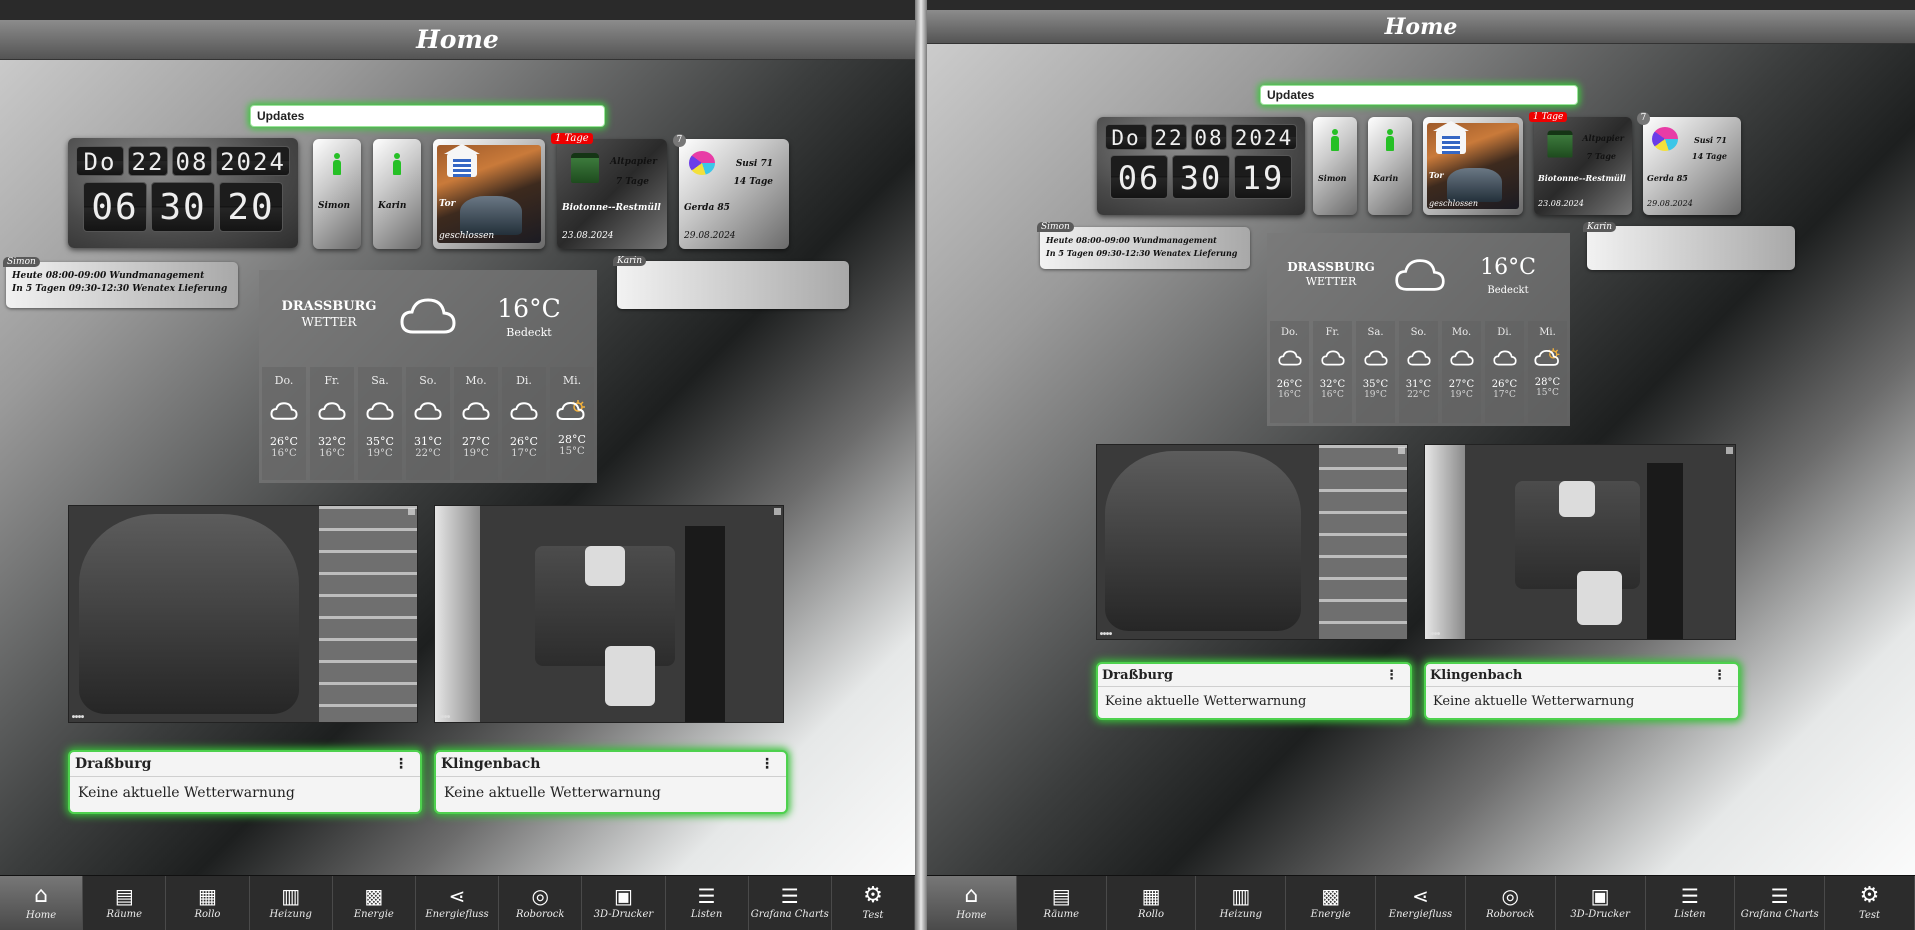 The height and width of the screenshot is (930, 1915). What do you see at coordinates (1461, 372) in the screenshot?
I see `forecast-day: Mo. 27°C 19°C` at bounding box center [1461, 372].